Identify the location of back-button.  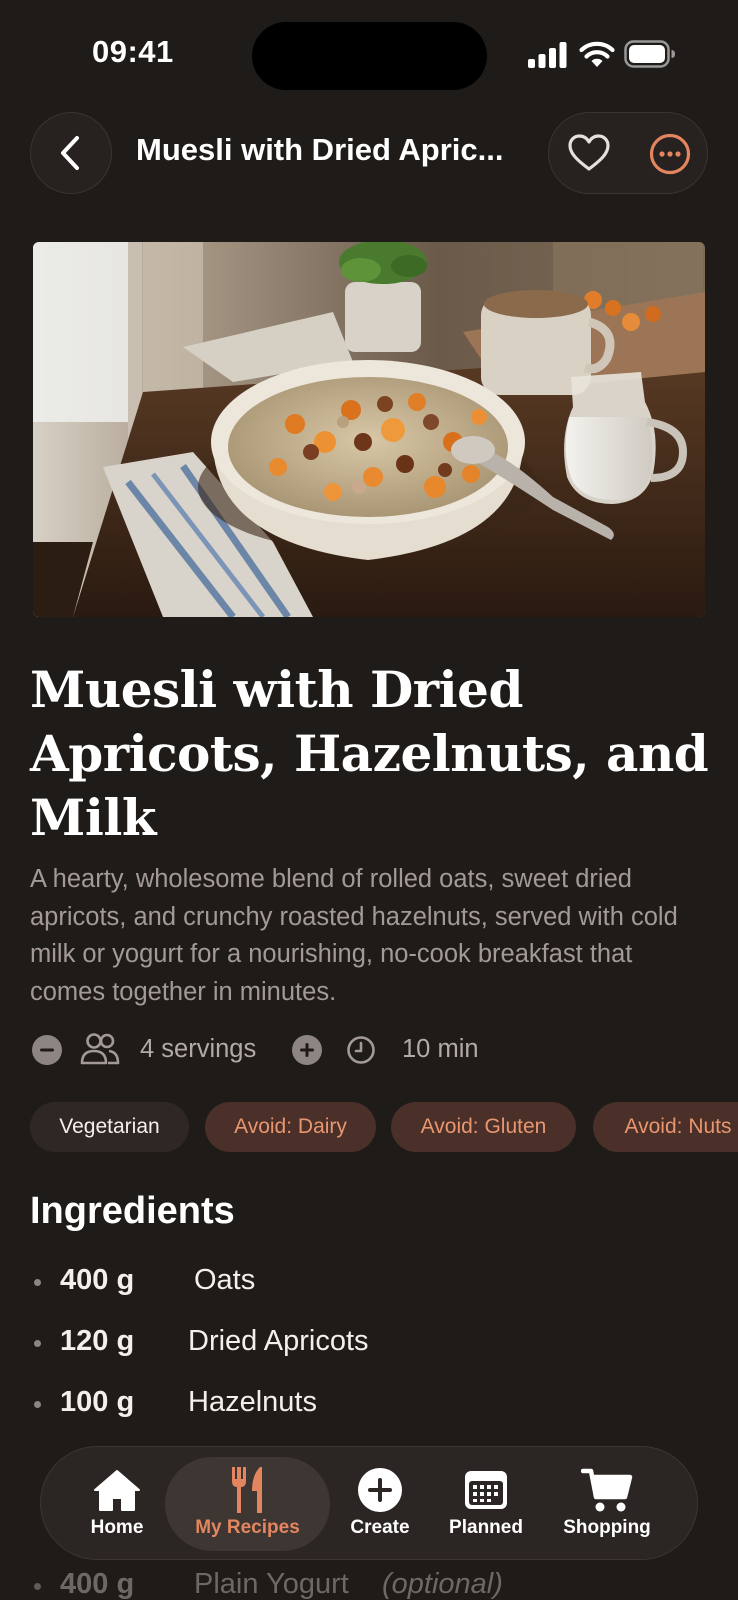
(71, 153).